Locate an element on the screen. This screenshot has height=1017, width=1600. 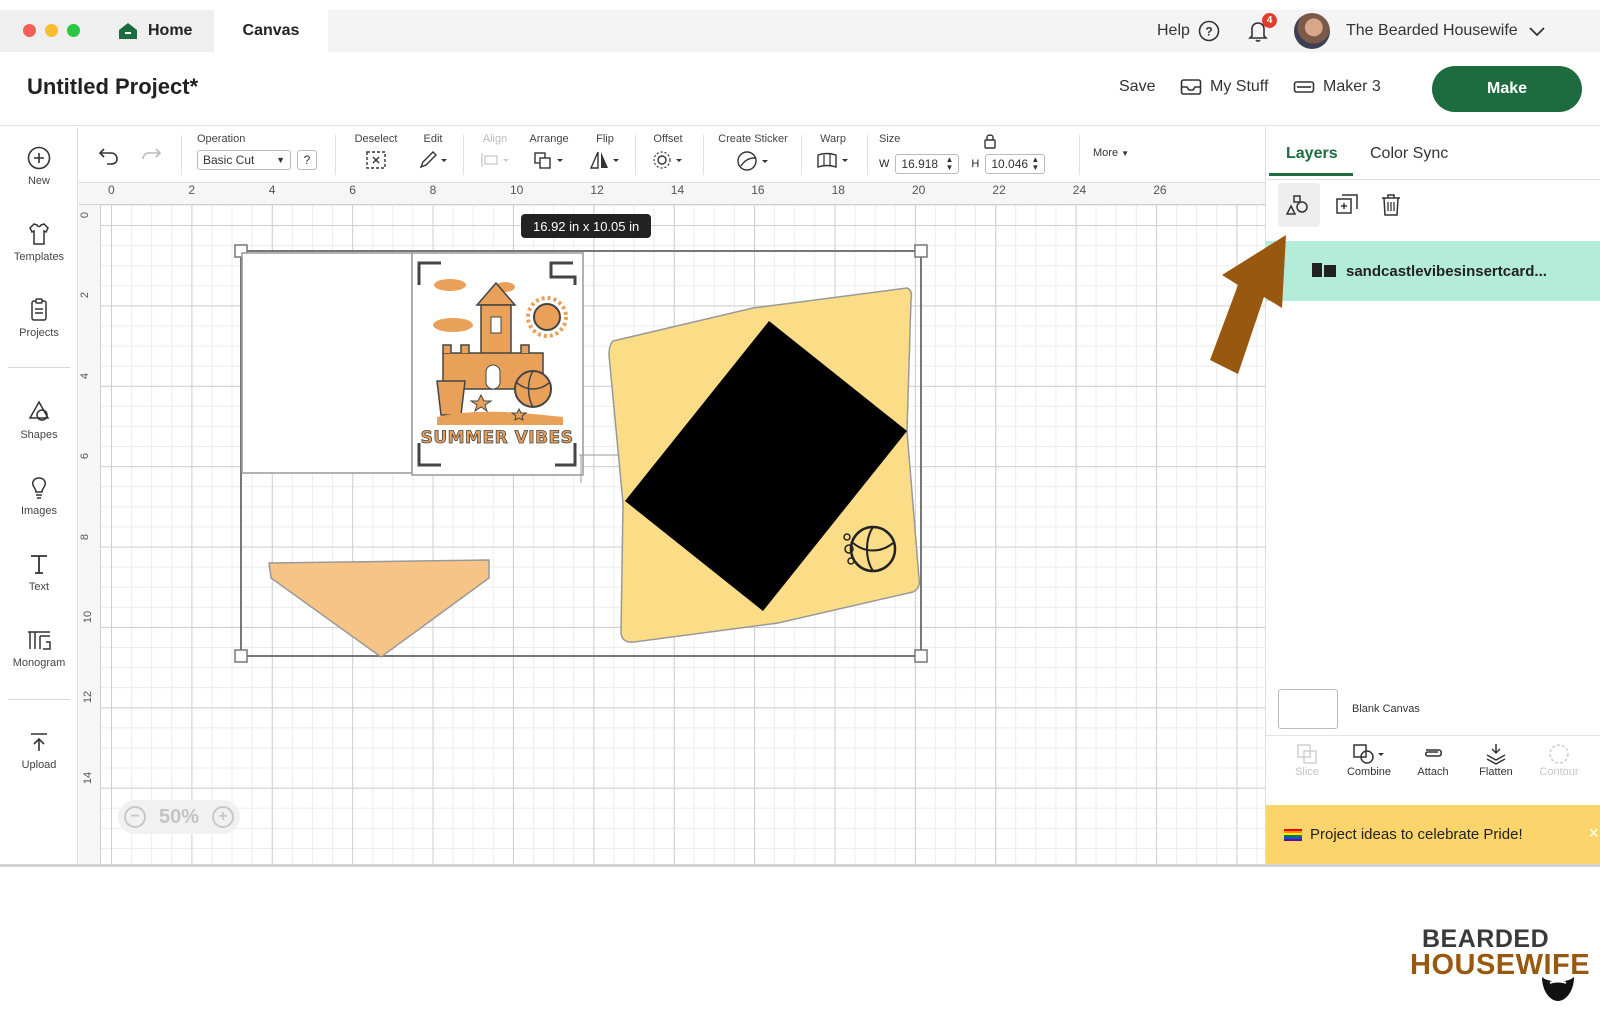
attach-button: Attach is located at coordinates (1433, 760).